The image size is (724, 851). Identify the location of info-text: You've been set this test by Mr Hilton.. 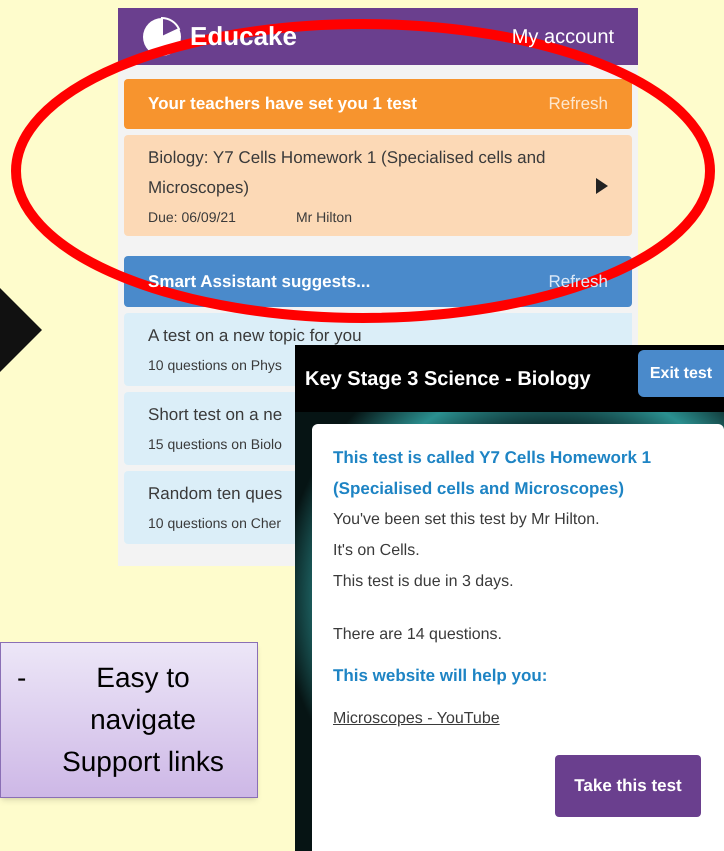
(467, 520).